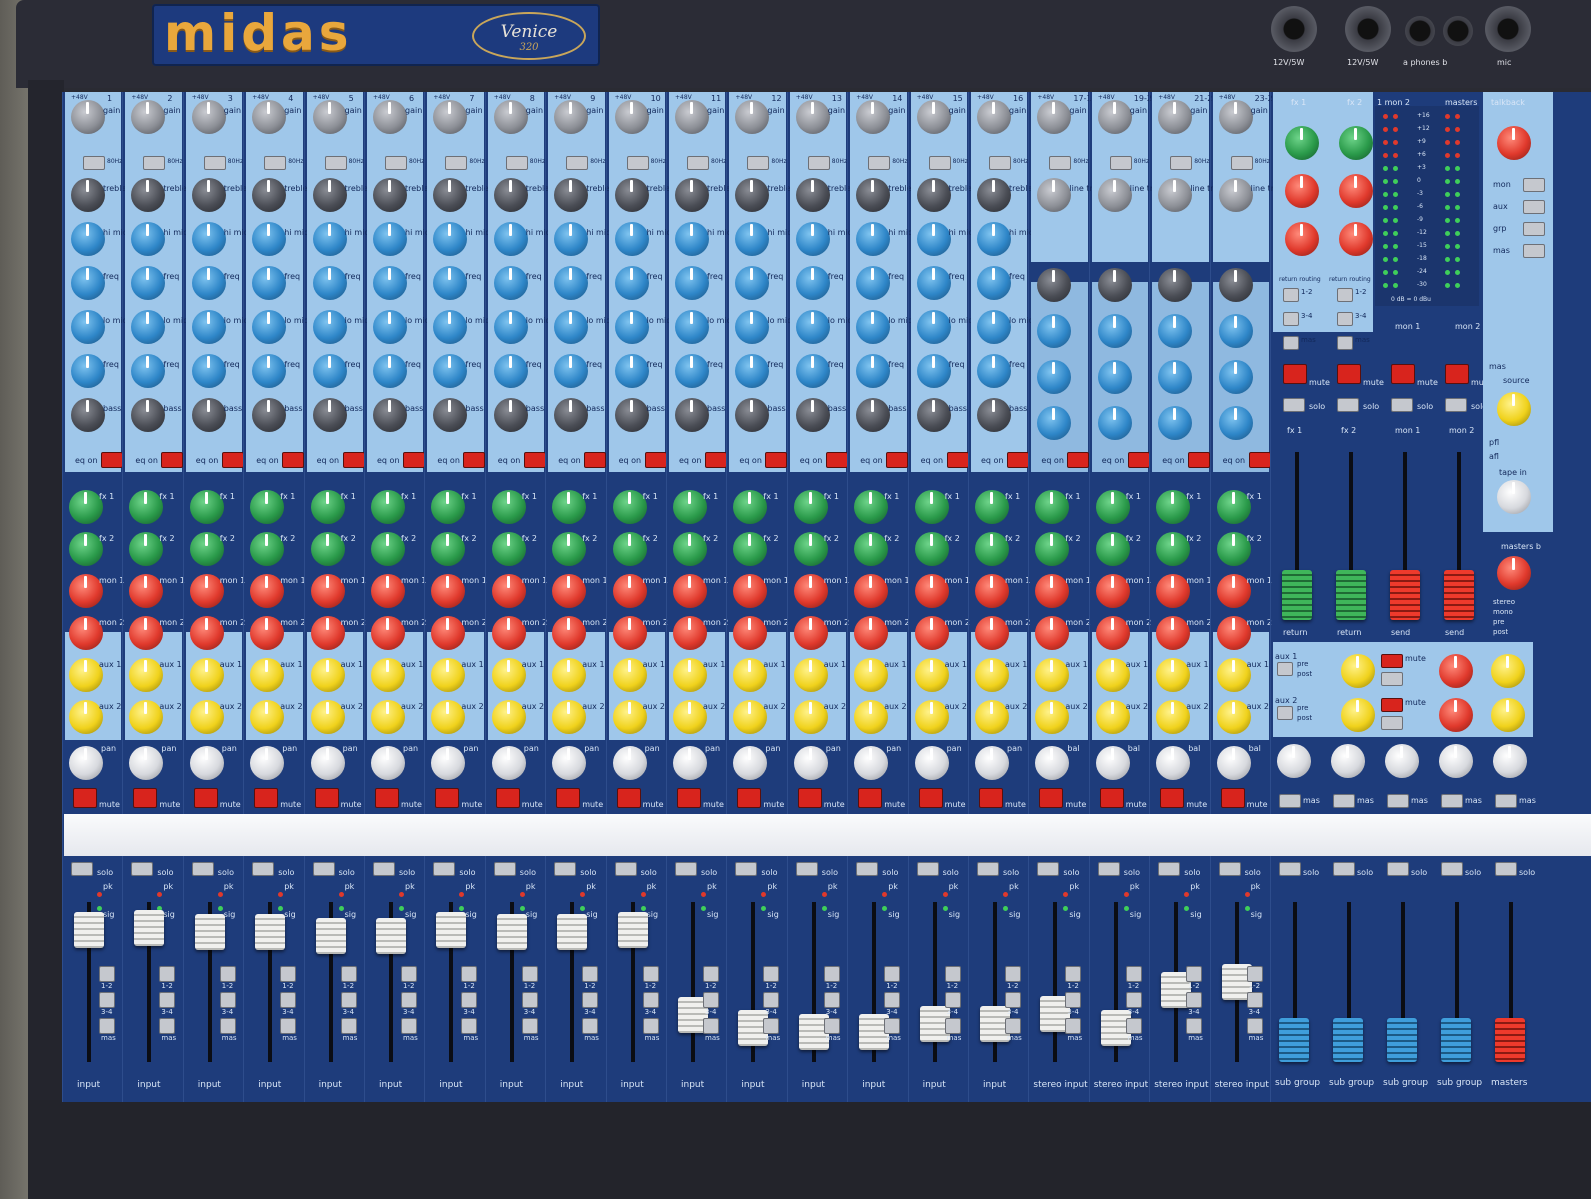  I want to click on master-mute-button, so click(1349, 374).